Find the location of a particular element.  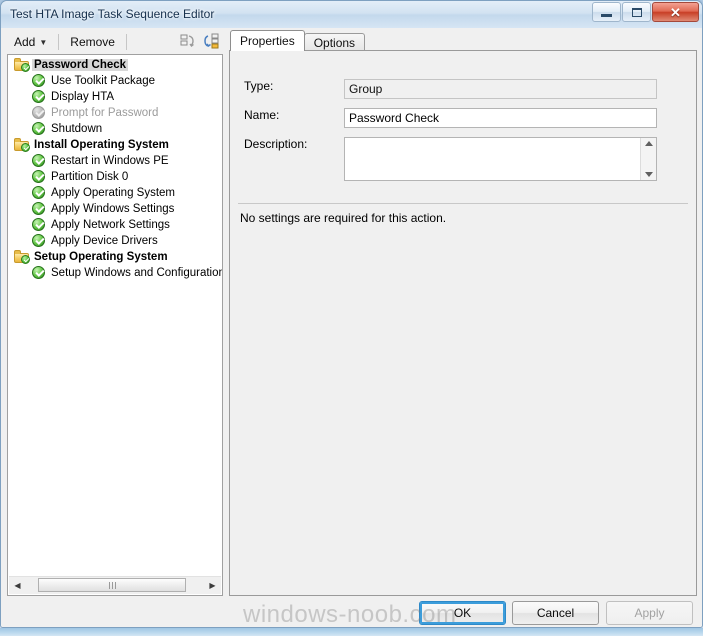

type-field is located at coordinates (500, 89).